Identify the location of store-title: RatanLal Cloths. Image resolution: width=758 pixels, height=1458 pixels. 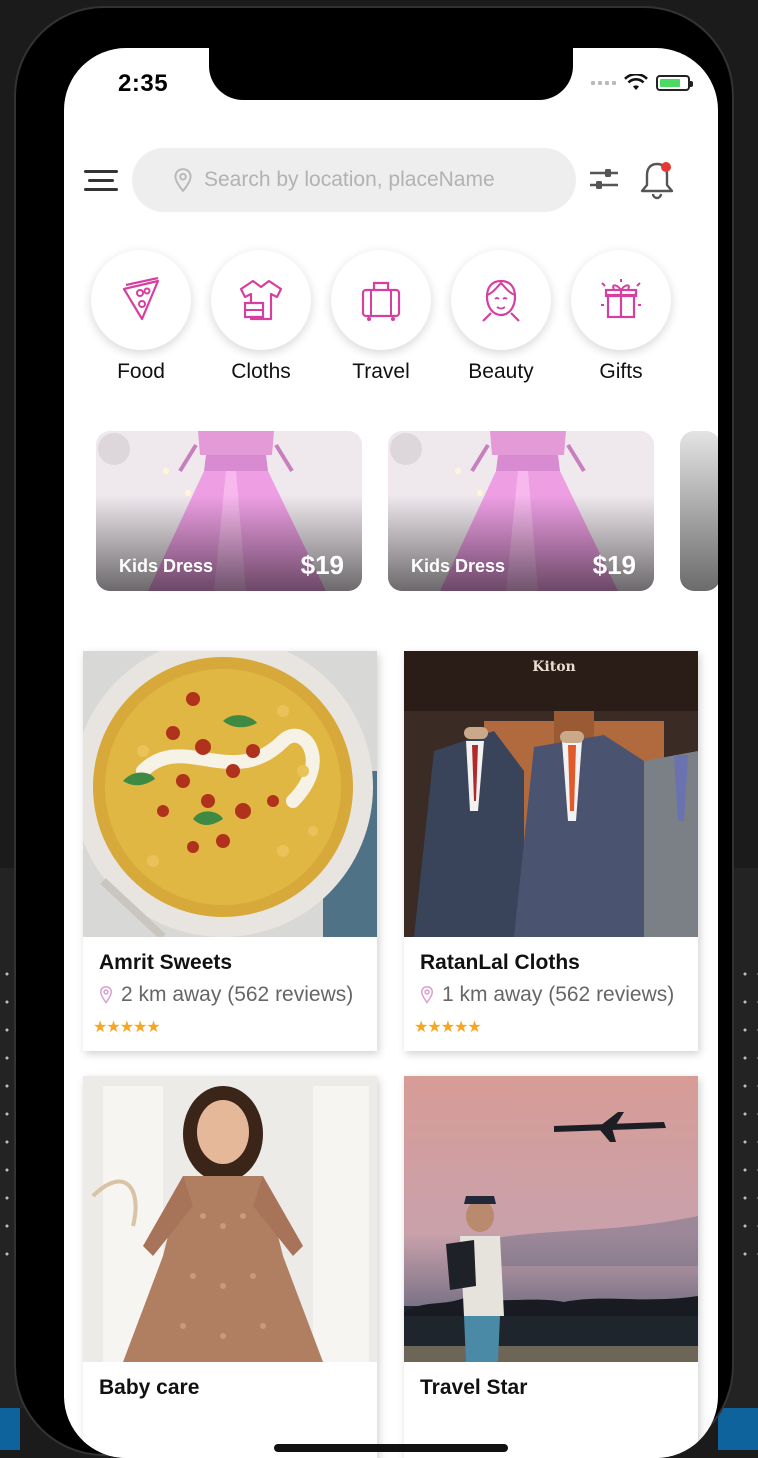
(500, 962).